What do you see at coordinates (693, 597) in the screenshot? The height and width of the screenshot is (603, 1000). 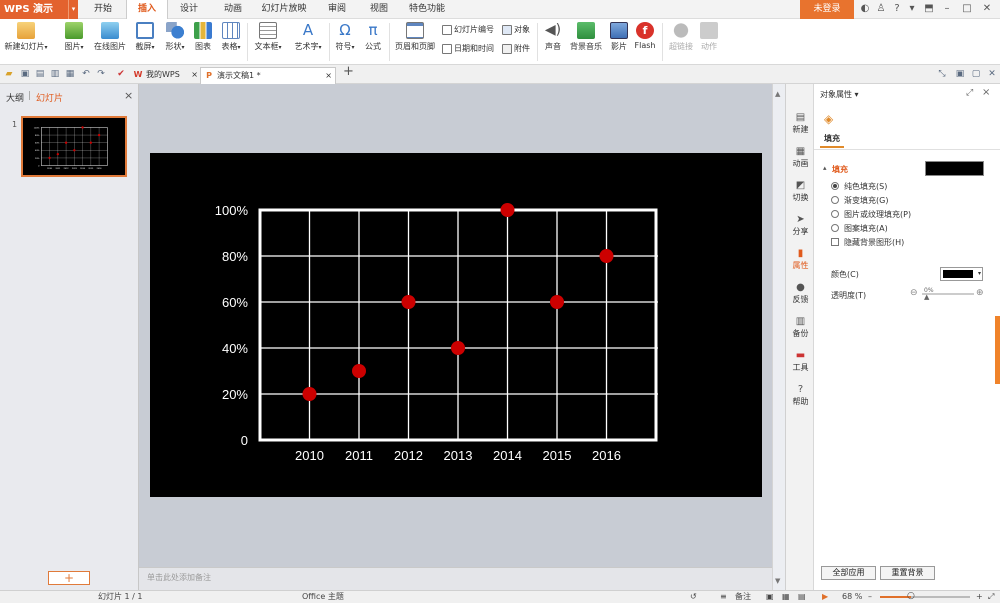 I see `history-icon: ↺` at bounding box center [693, 597].